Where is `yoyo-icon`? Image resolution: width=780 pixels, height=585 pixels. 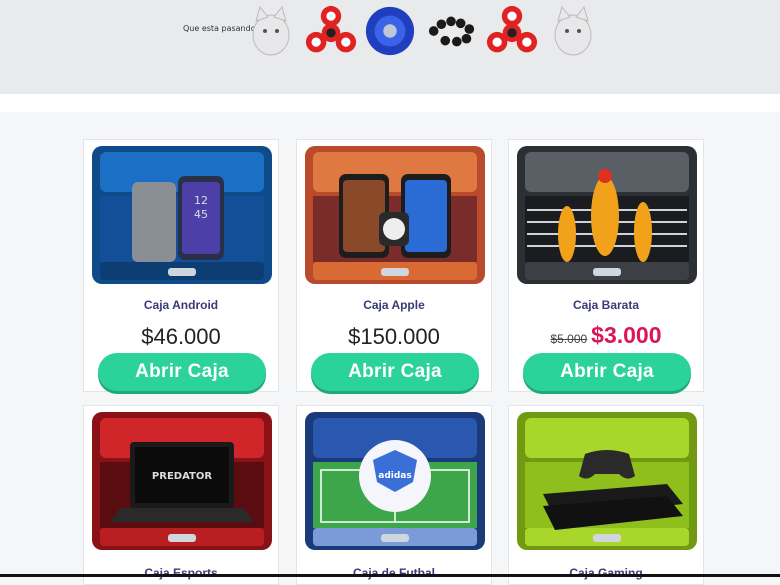 yoyo-icon is located at coordinates (390, 31).